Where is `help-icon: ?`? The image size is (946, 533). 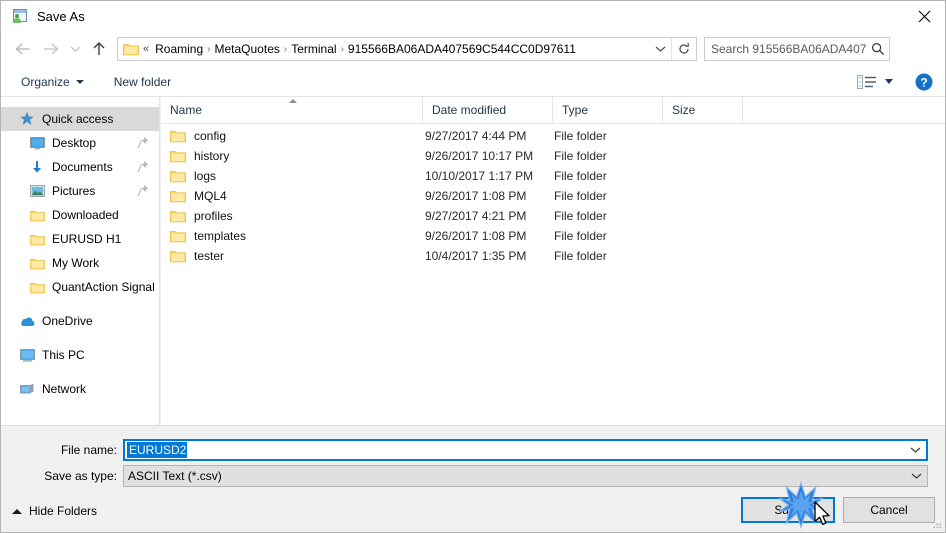
help-icon: ? is located at coordinates (924, 82).